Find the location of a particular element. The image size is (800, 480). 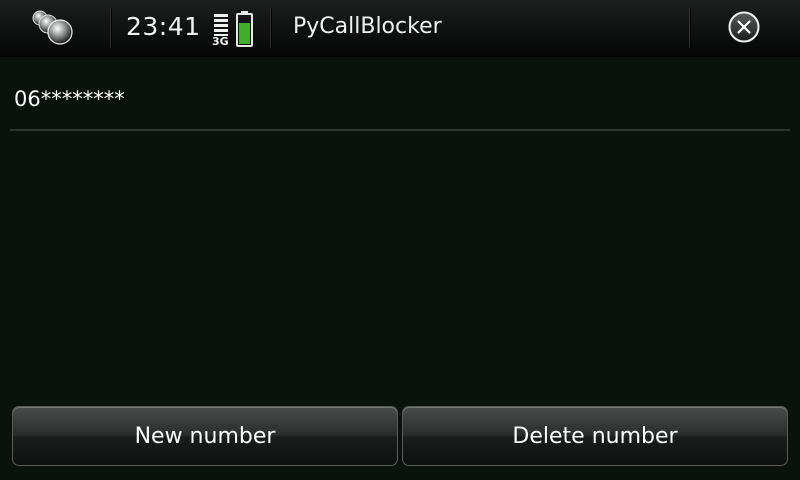

list-item-label: 06******** is located at coordinates (69, 99).